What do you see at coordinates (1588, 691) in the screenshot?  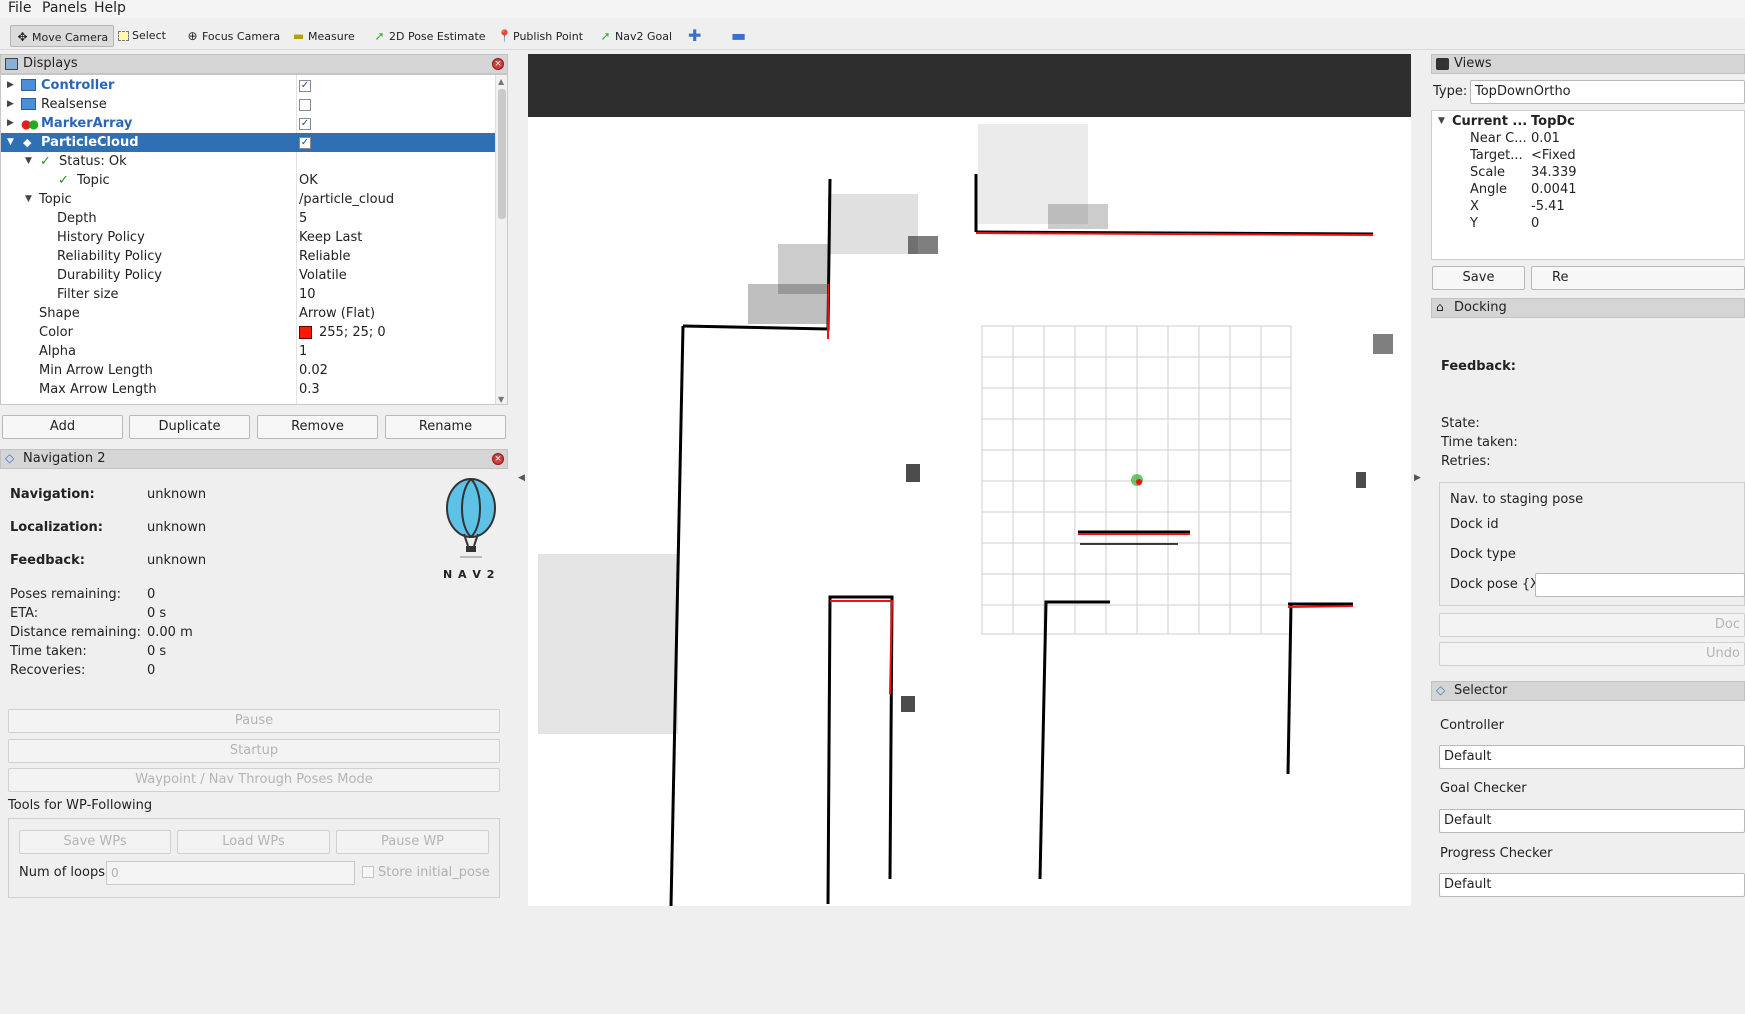 I see `selector-panel-header: ◇ Selector` at bounding box center [1588, 691].